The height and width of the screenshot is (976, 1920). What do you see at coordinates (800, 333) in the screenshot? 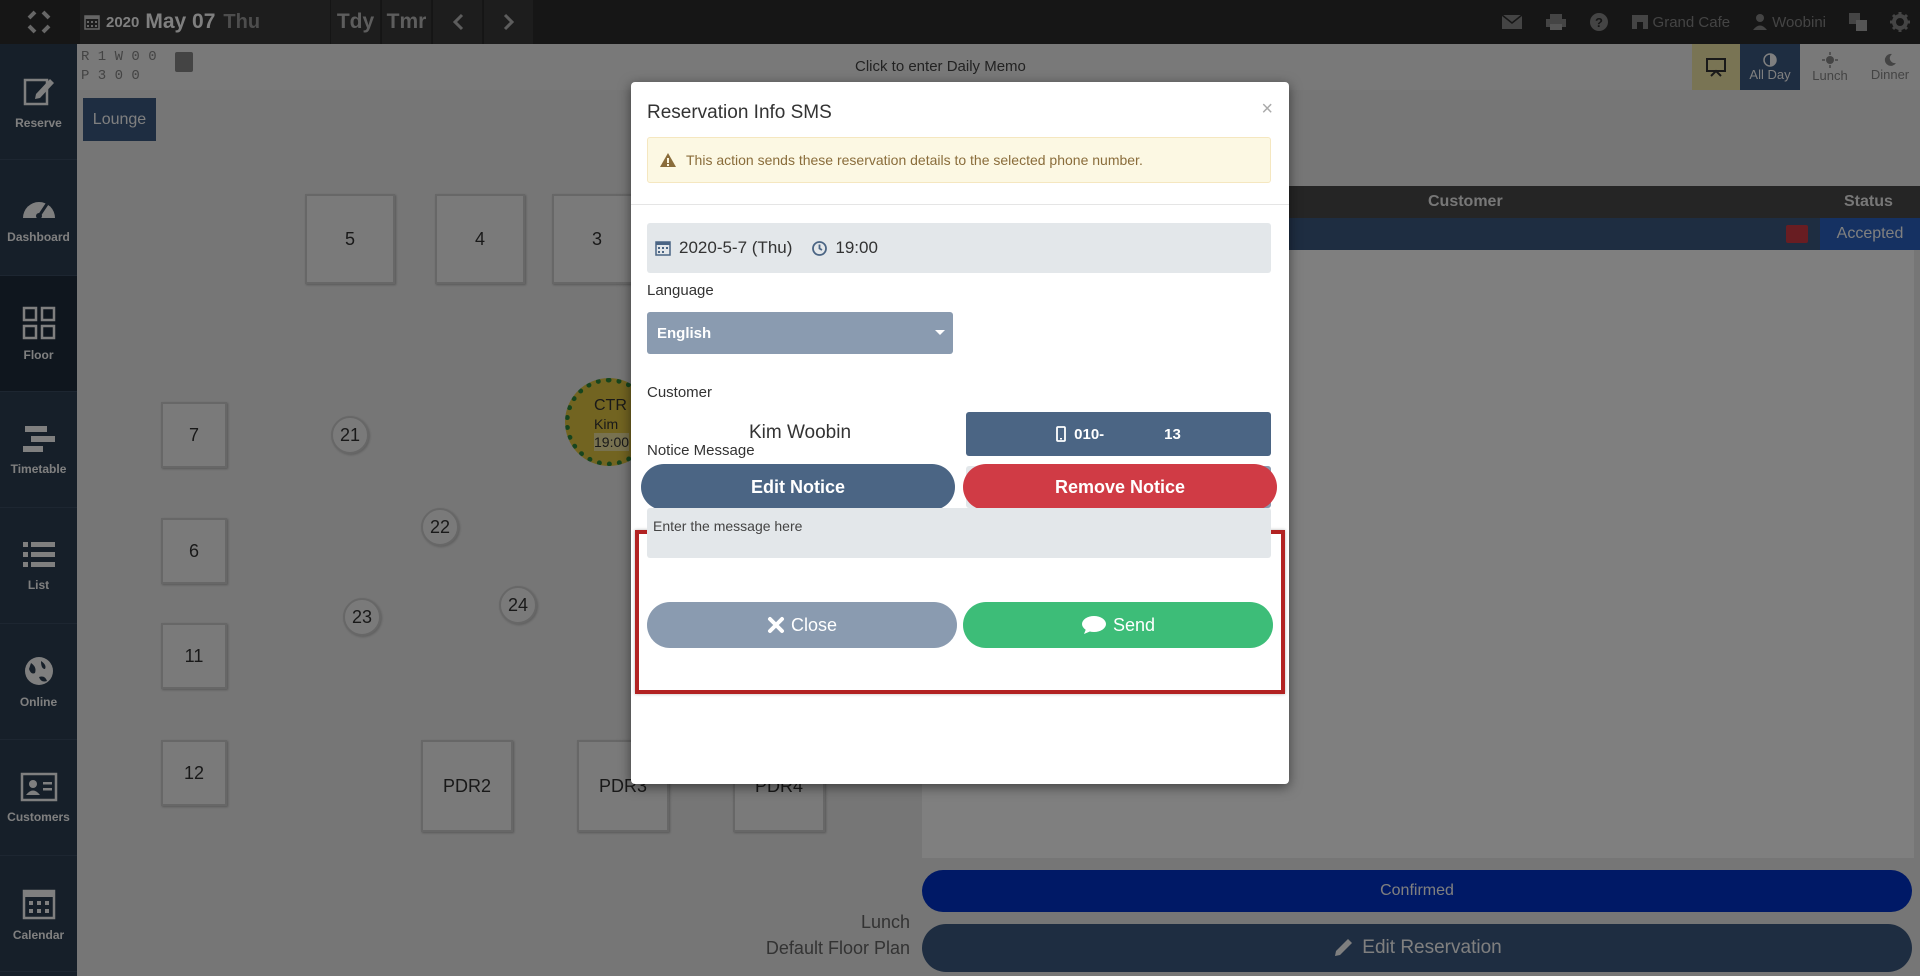
I see `language-select: English` at bounding box center [800, 333].